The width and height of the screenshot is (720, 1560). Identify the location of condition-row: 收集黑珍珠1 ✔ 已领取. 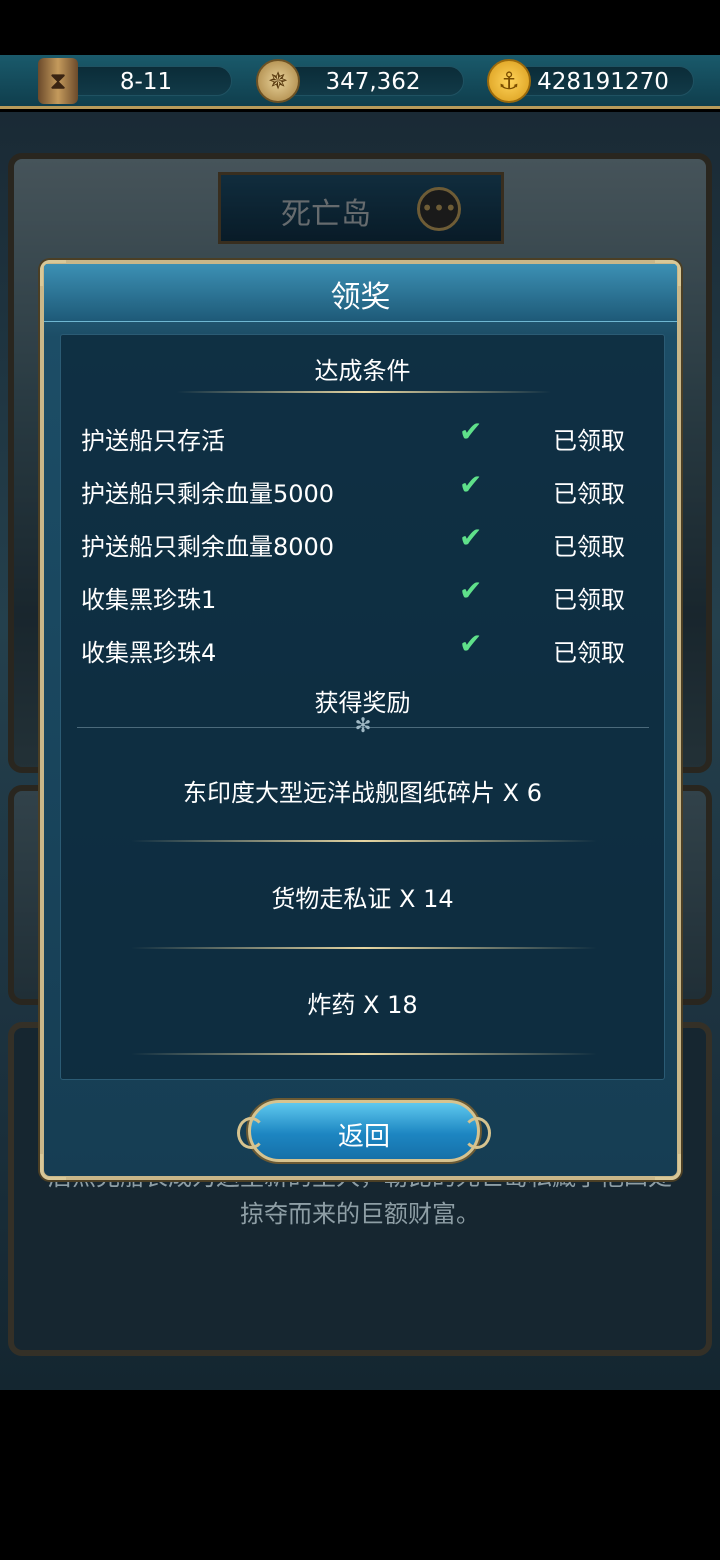
(361, 594).